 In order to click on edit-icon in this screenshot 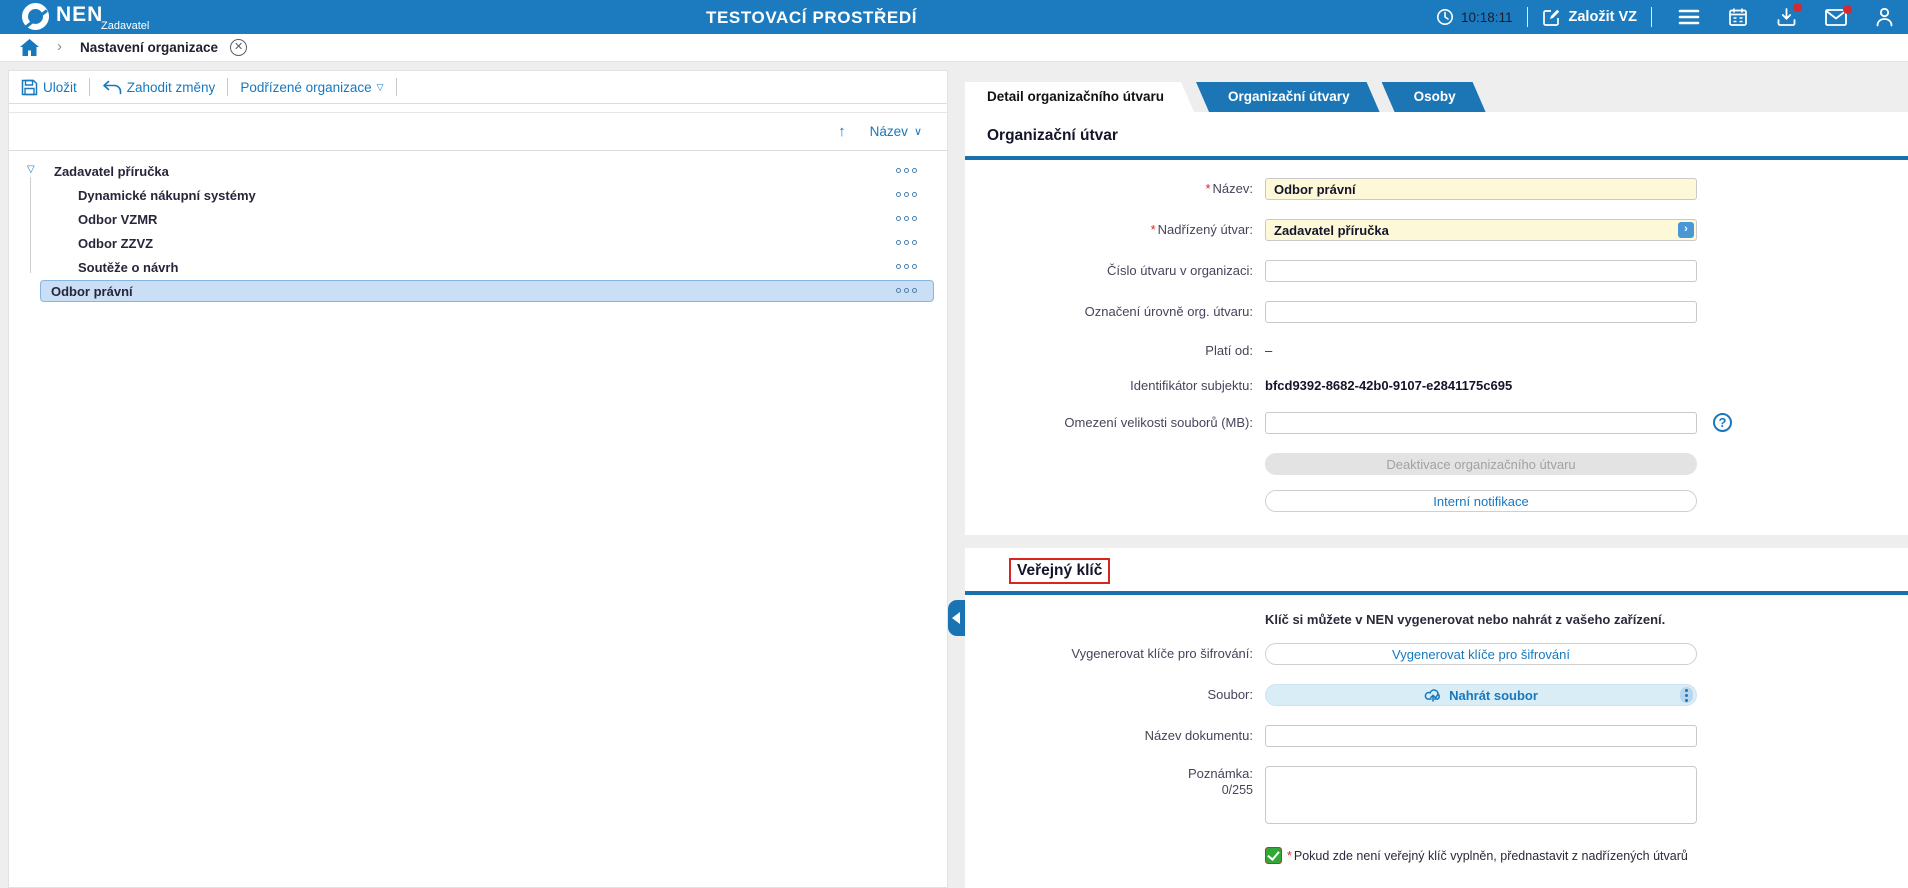, I will do `click(1550, 17)`.